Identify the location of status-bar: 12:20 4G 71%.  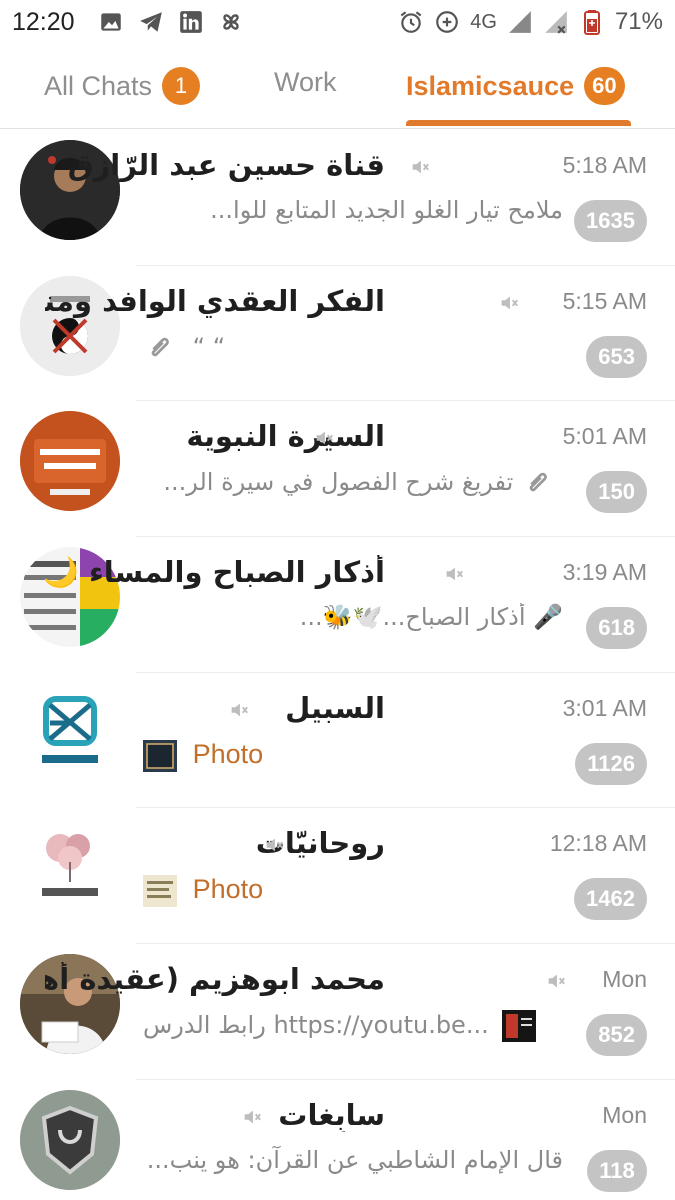
(337, 24).